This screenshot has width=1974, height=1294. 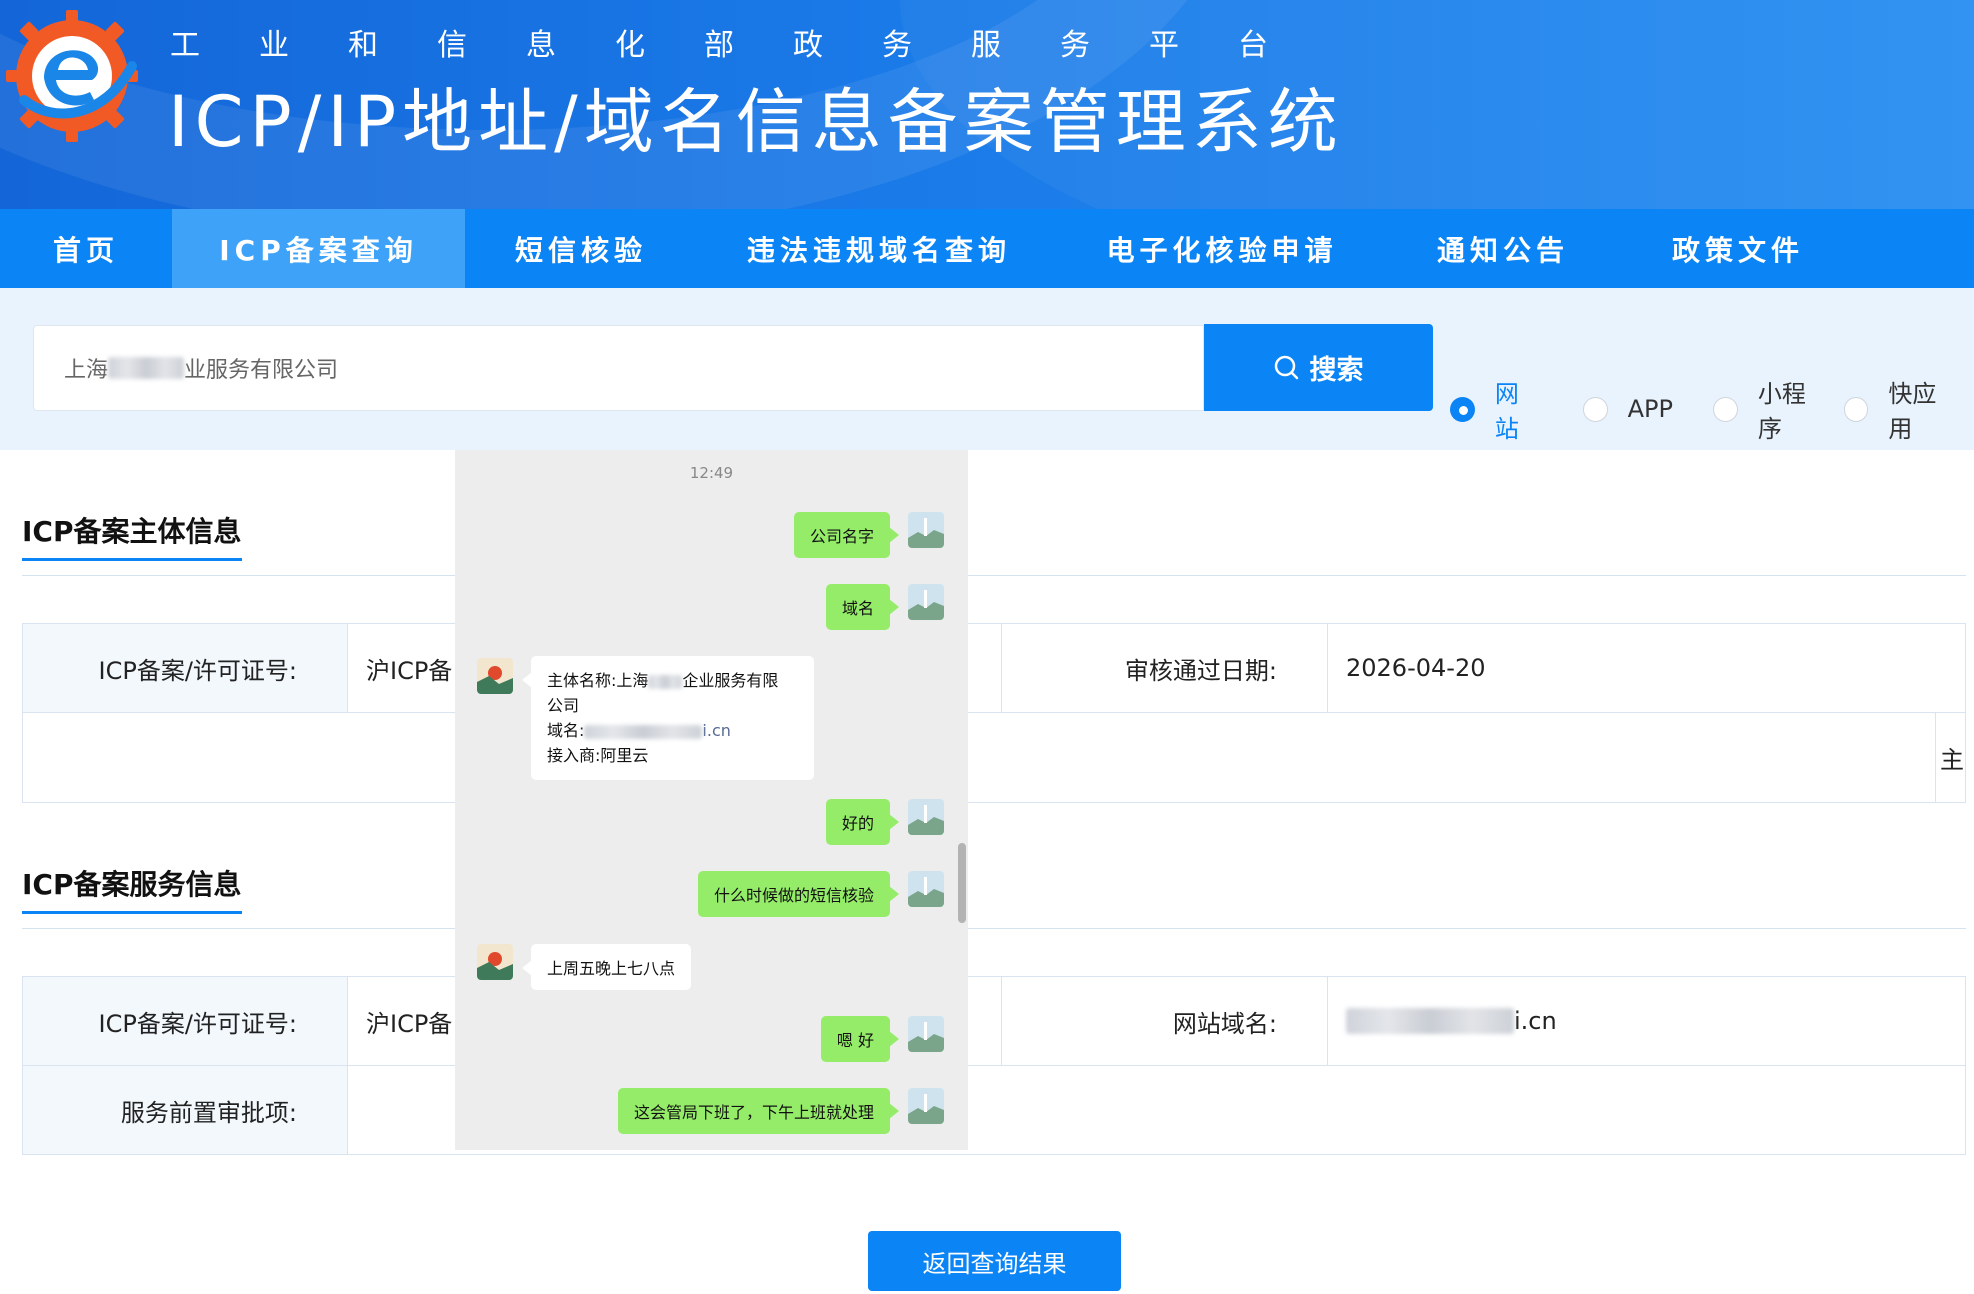 I want to click on chat-bubble-incoming: 上周五晚上七八点, so click(x=606, y=967).